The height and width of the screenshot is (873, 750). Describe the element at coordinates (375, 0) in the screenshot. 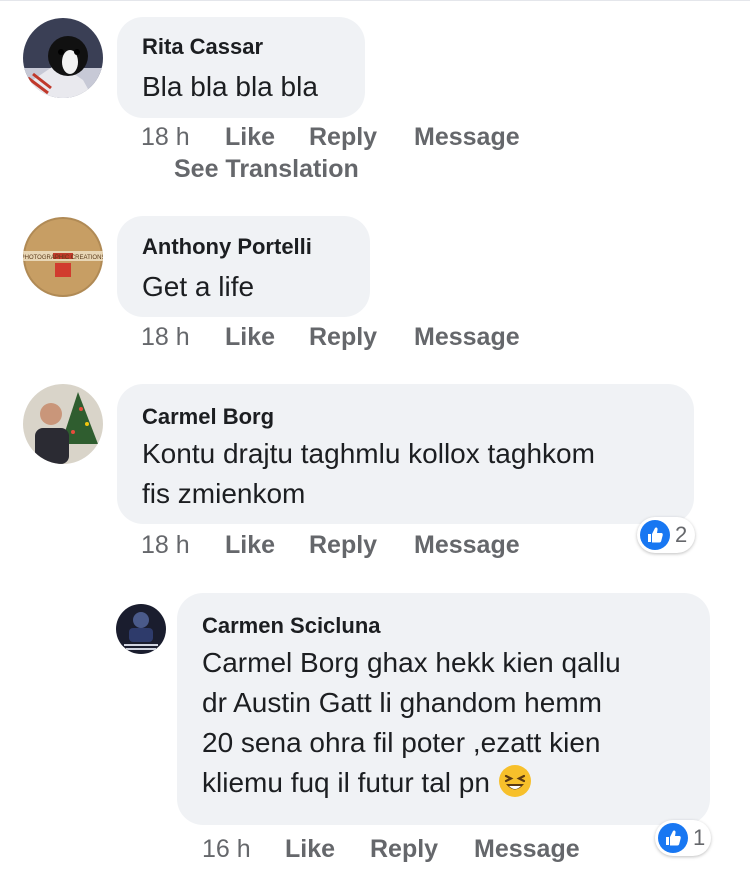

I see `top-divider` at that location.